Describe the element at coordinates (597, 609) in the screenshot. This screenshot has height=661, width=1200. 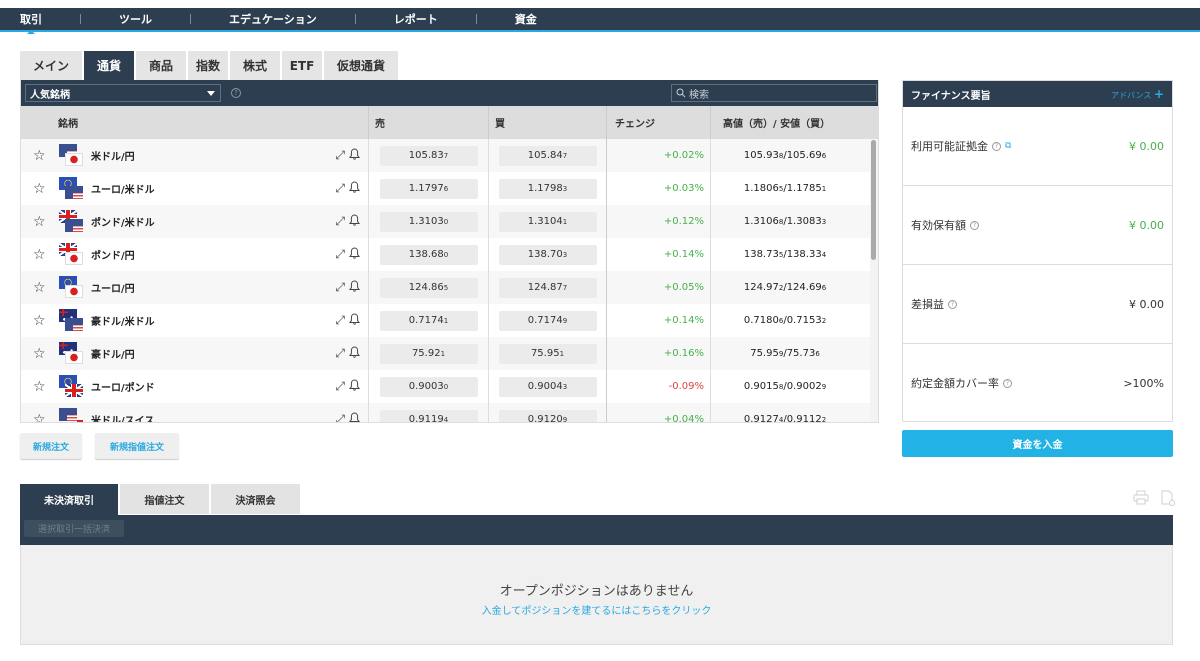
I see `deposit-link: 入金してポジションを建てるにはこちらをクリック` at that location.